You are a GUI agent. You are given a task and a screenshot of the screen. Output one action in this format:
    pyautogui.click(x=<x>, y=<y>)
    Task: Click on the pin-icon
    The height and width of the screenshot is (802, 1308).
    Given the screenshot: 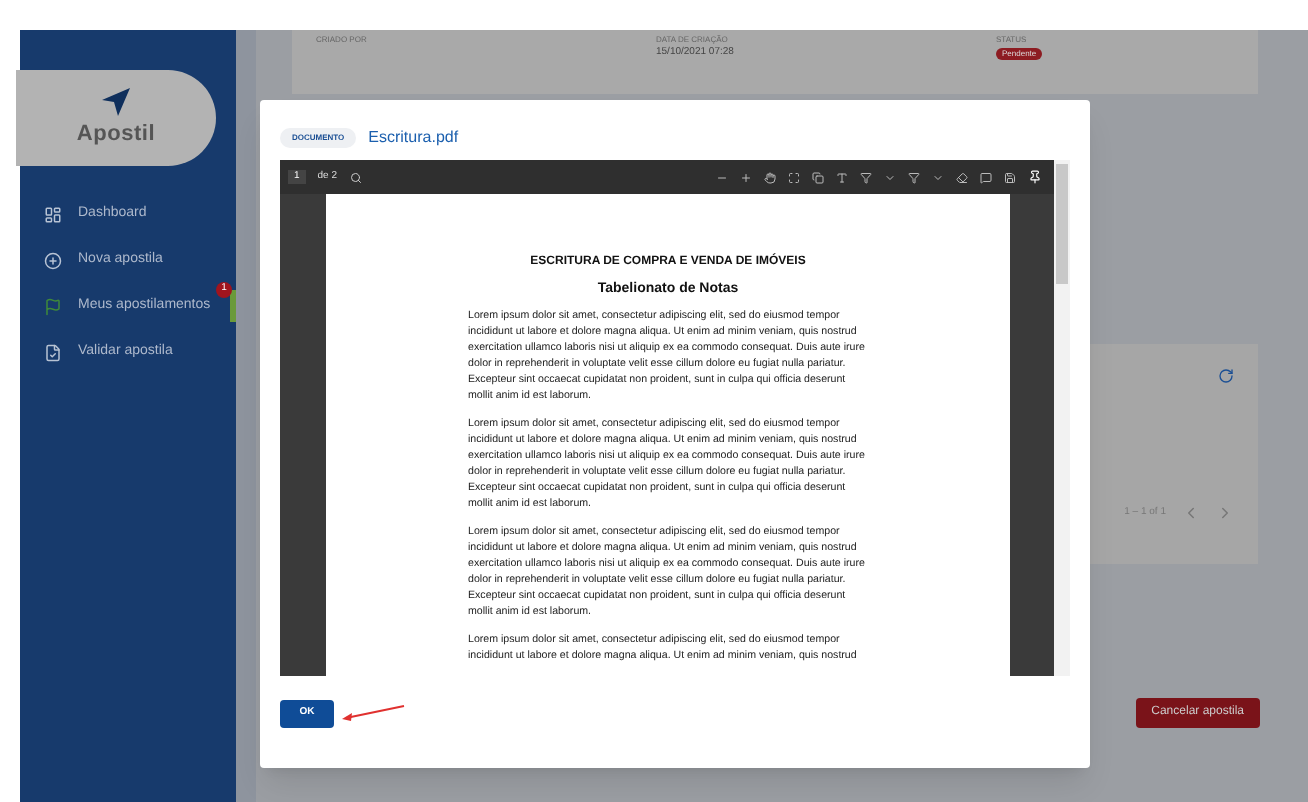 What is the action you would take?
    pyautogui.click(x=1035, y=177)
    